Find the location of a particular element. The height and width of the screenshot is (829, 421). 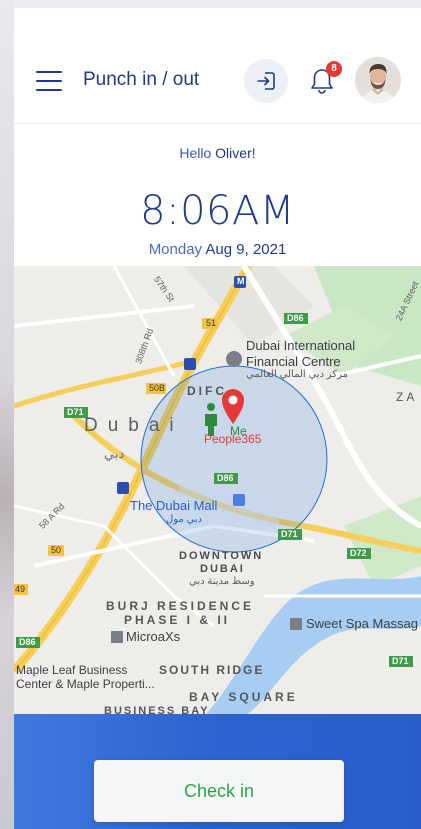

user-photo is located at coordinates (378, 80).